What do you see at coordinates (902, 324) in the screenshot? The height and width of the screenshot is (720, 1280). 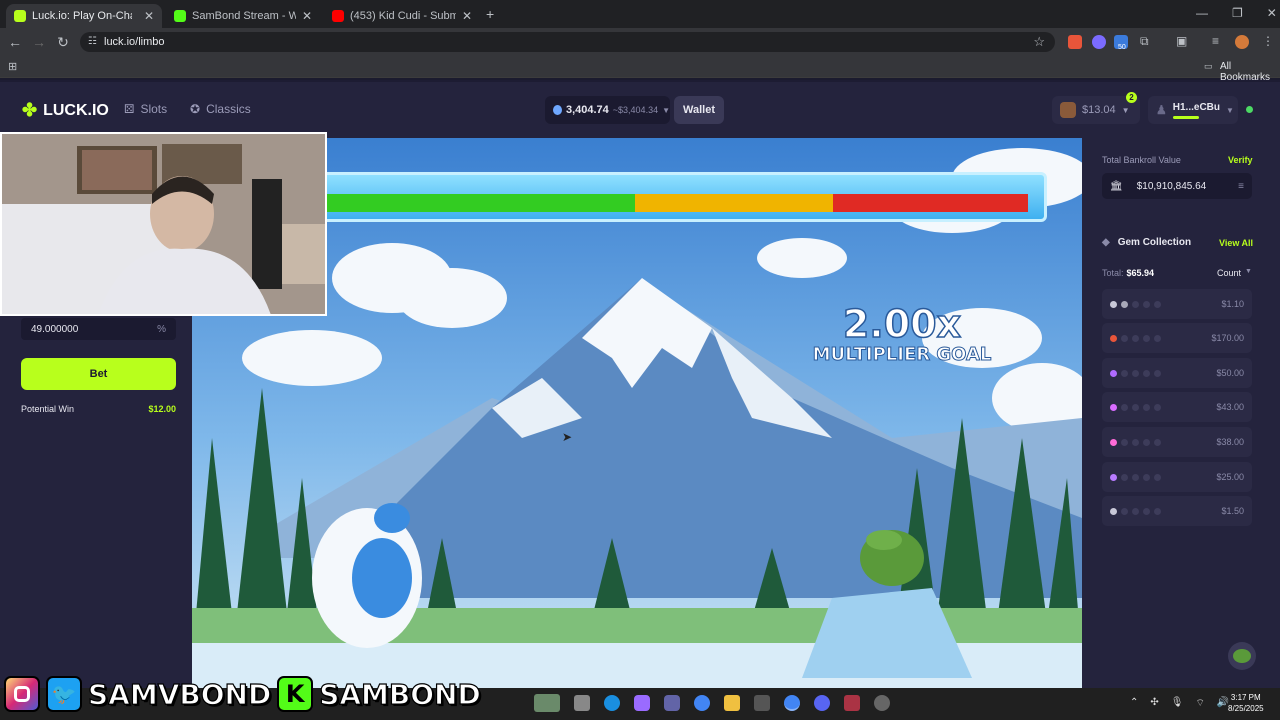 I see `multiplier-value: 2.00x` at bounding box center [902, 324].